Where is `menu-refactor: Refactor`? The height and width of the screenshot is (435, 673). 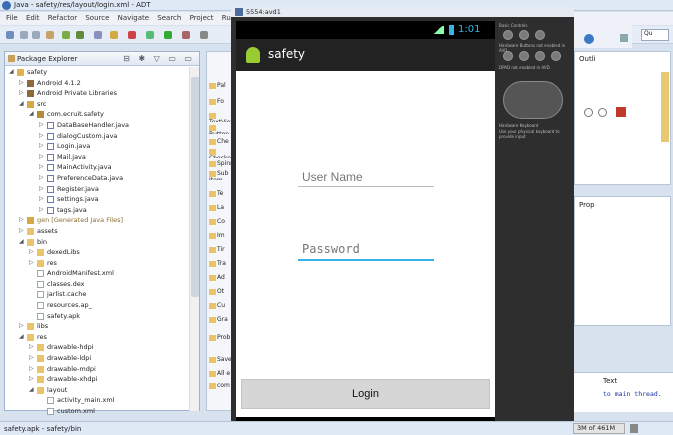 menu-refactor: Refactor is located at coordinates (62, 18).